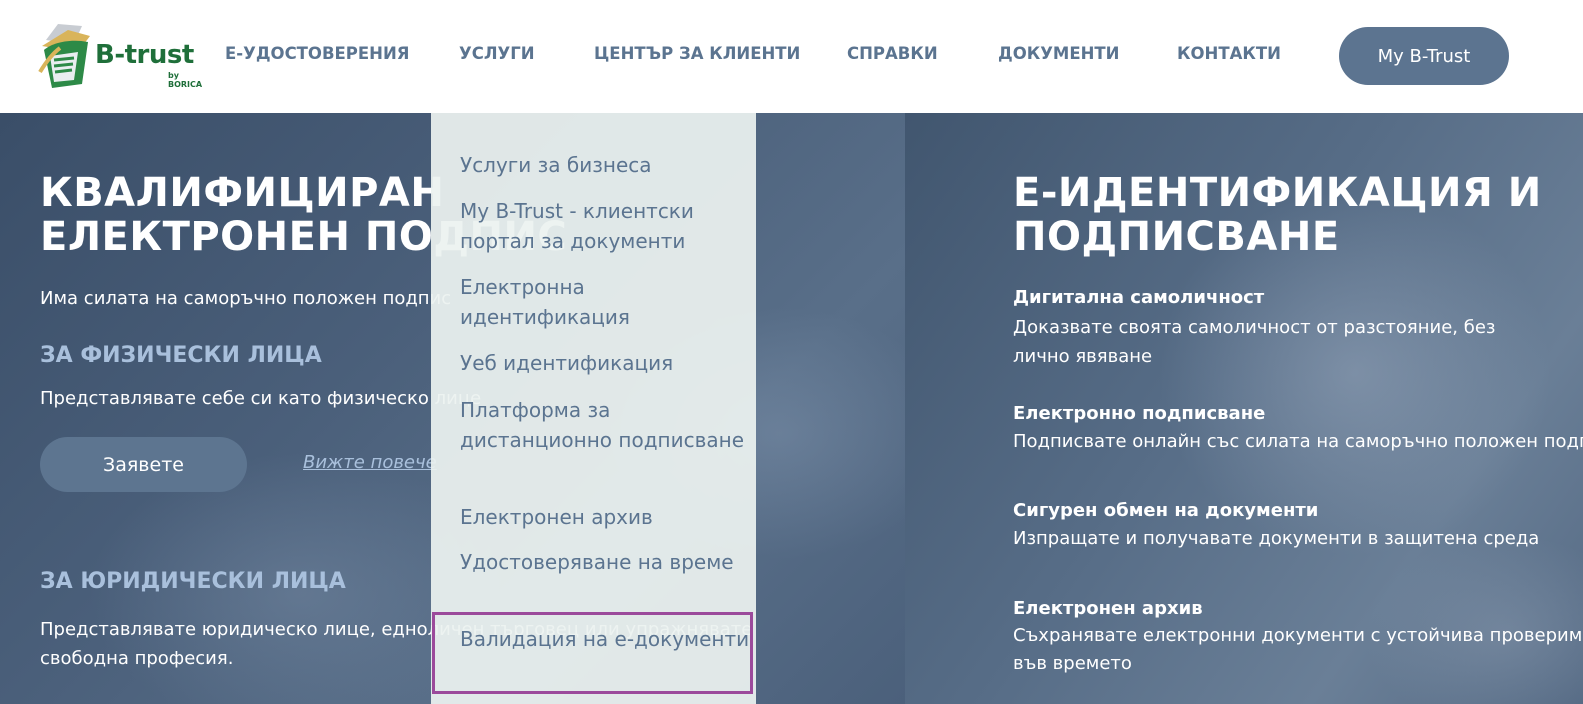  Describe the element at coordinates (605, 562) in the screenshot. I see `menu-item-timestamping: Удостоверяване на време` at that location.